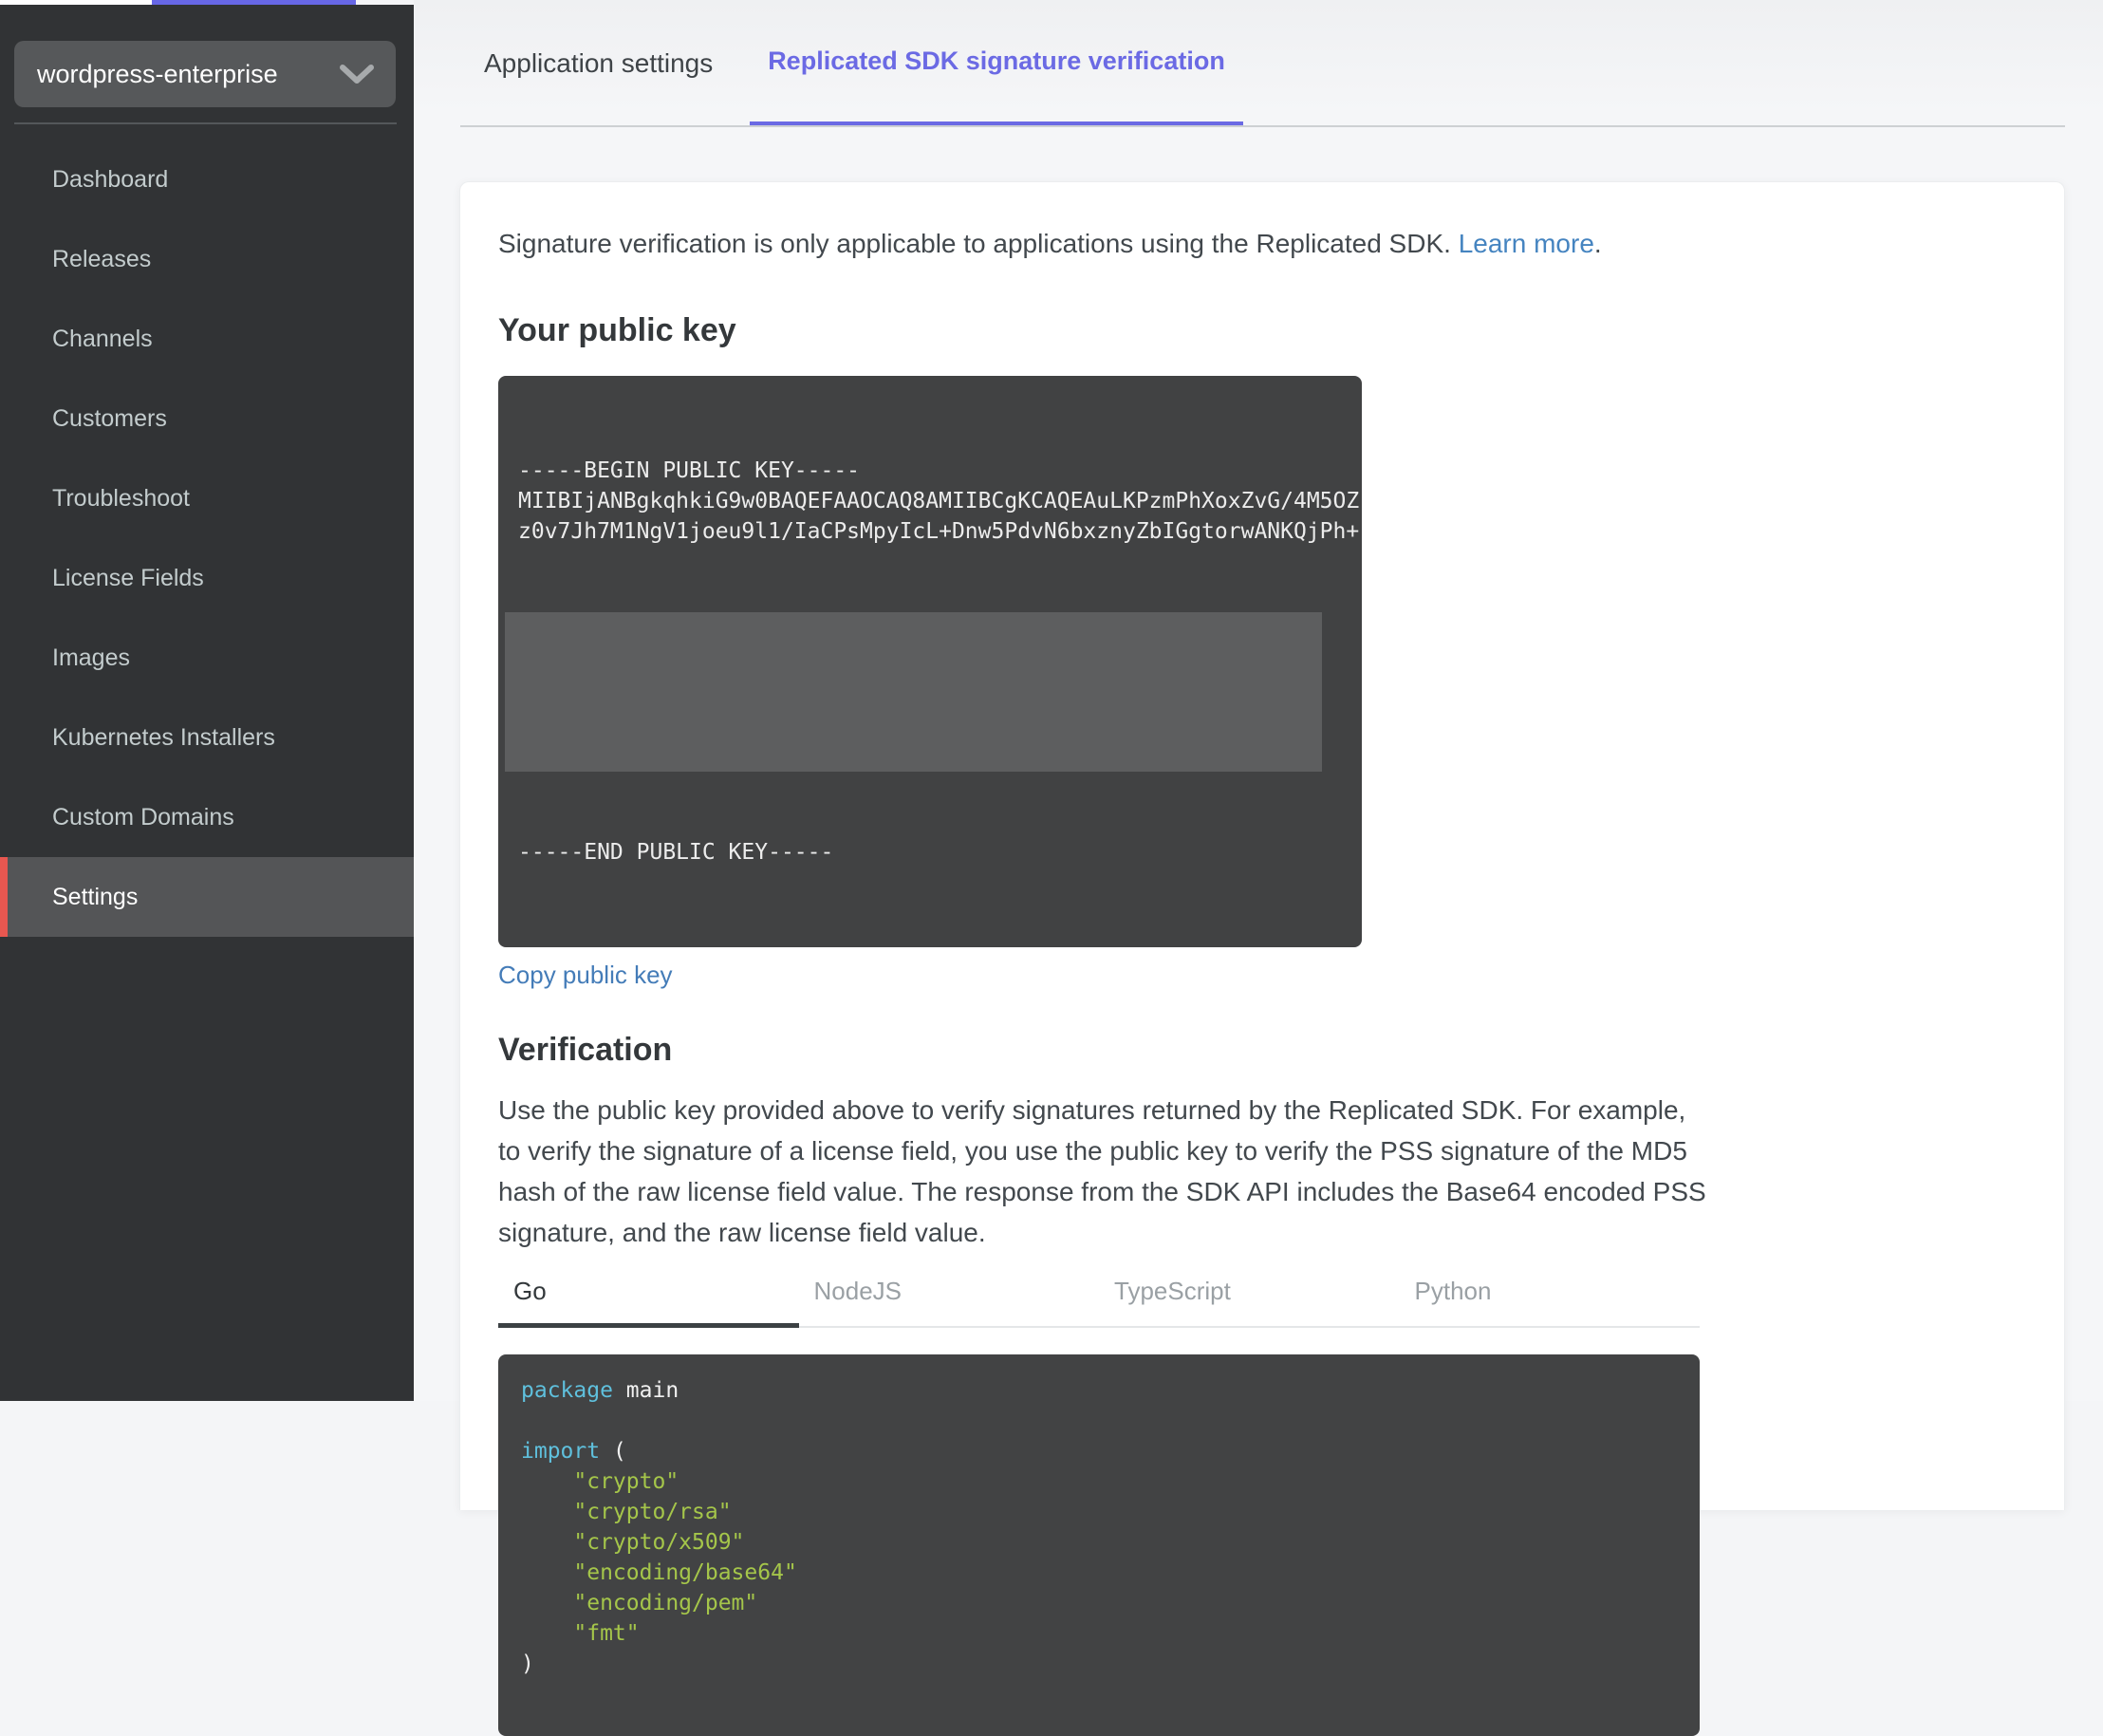  What do you see at coordinates (581, 1634) in the screenshot?
I see `code-line: "fmt"` at bounding box center [581, 1634].